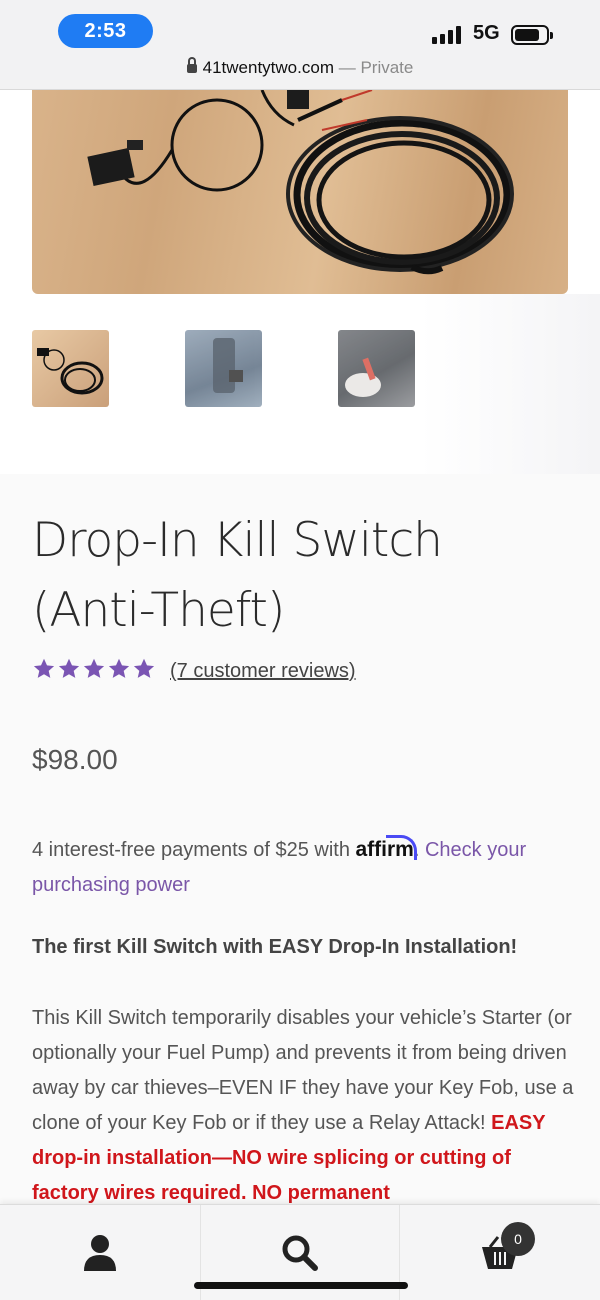 The image size is (600, 1300). What do you see at coordinates (194, 850) in the screenshot?
I see `affirm-text: 4 interest-free payments of $25 with` at bounding box center [194, 850].